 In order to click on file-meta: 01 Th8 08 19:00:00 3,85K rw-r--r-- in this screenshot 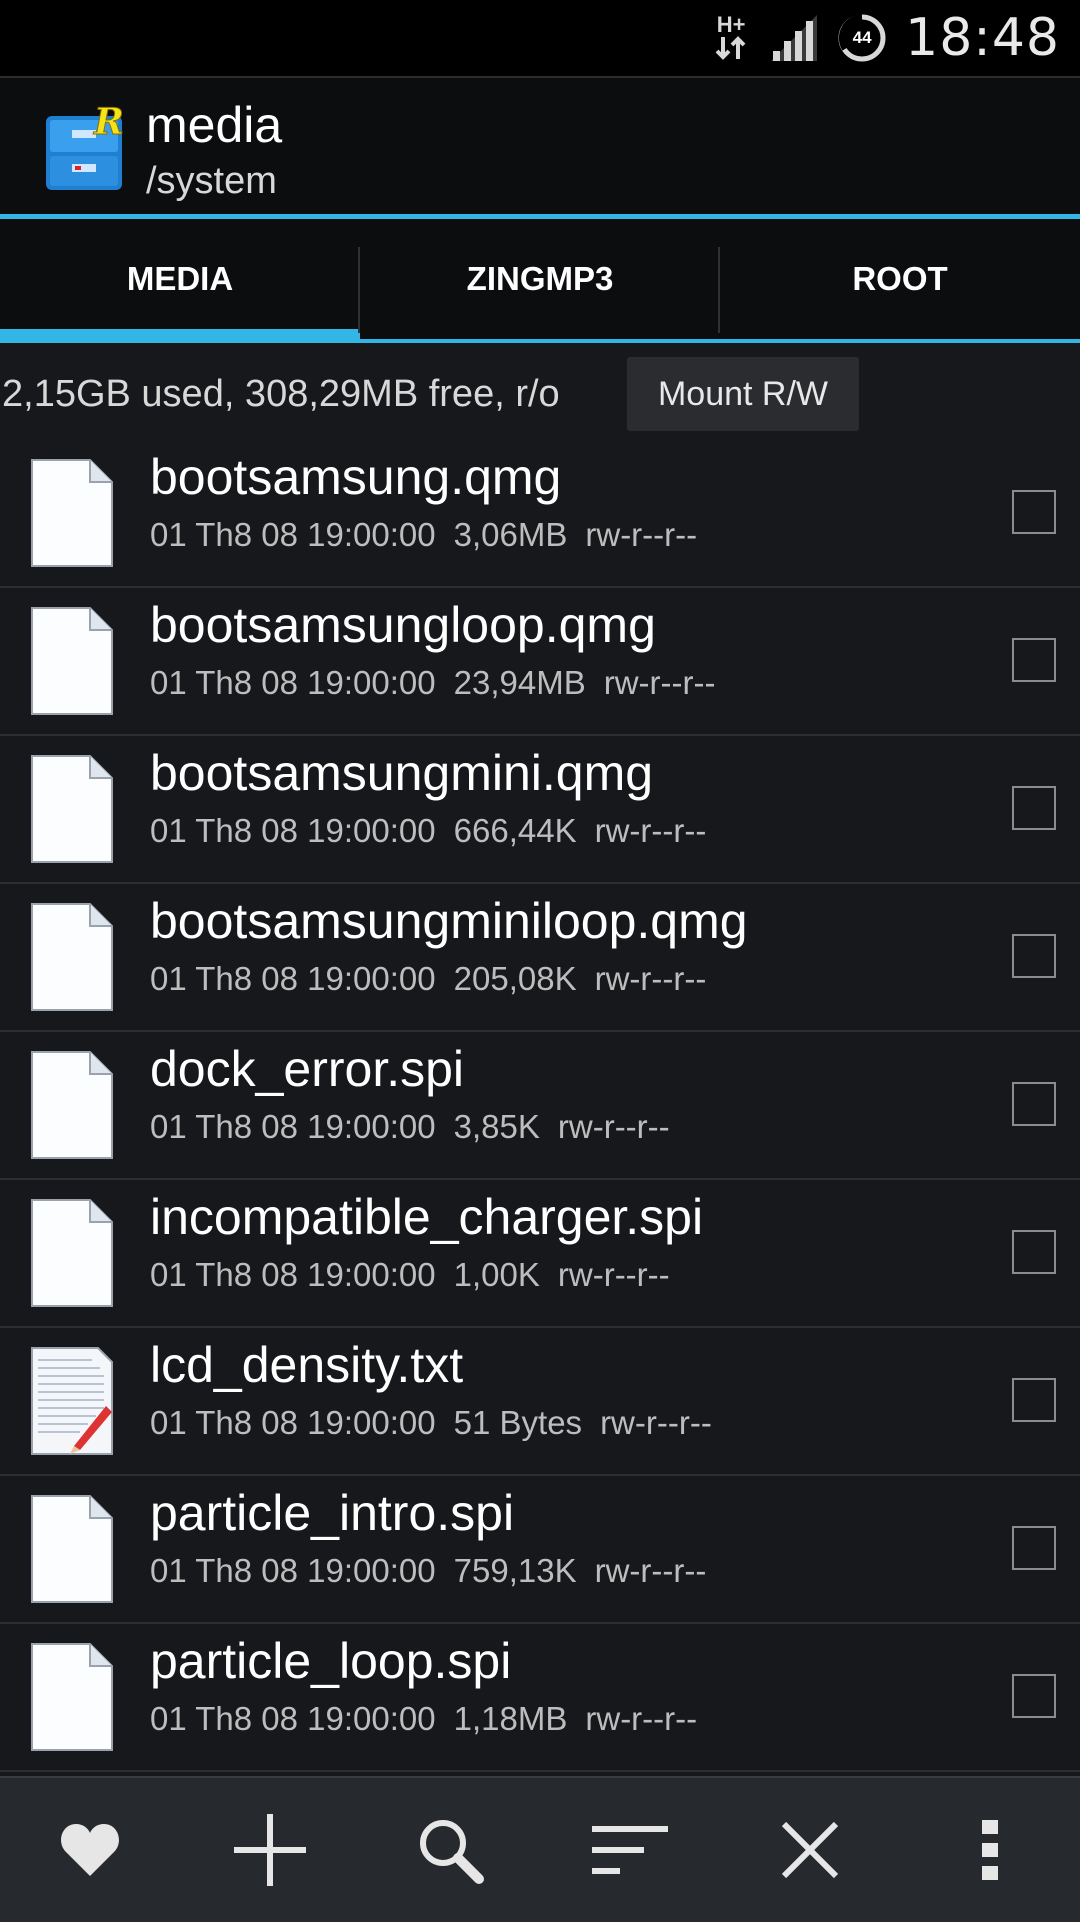, I will do `click(419, 1127)`.